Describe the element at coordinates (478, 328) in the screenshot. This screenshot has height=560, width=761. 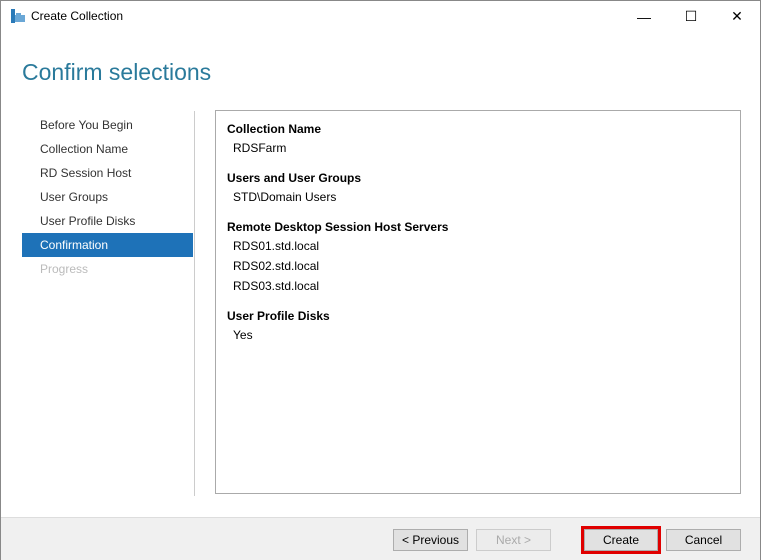
I see `section-user-profile-disks: User Profile Disks Yes` at that location.